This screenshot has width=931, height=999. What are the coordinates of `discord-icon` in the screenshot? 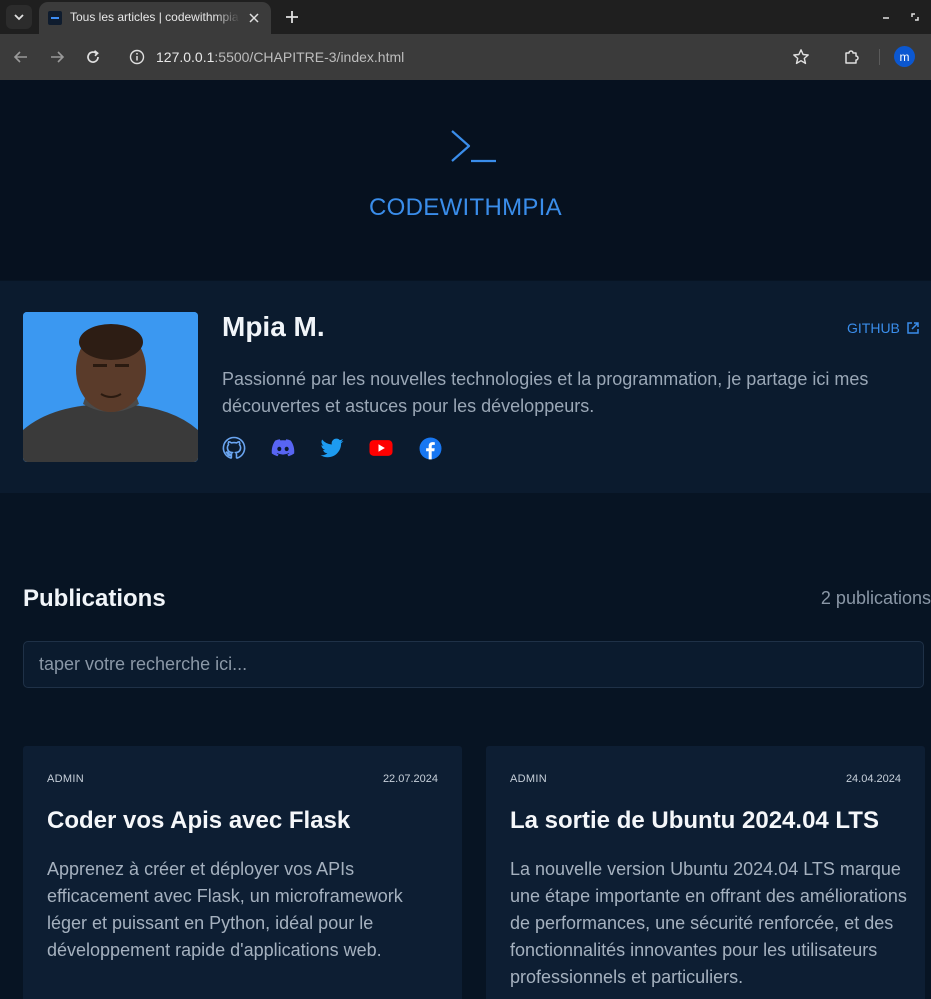 It's located at (283, 448).